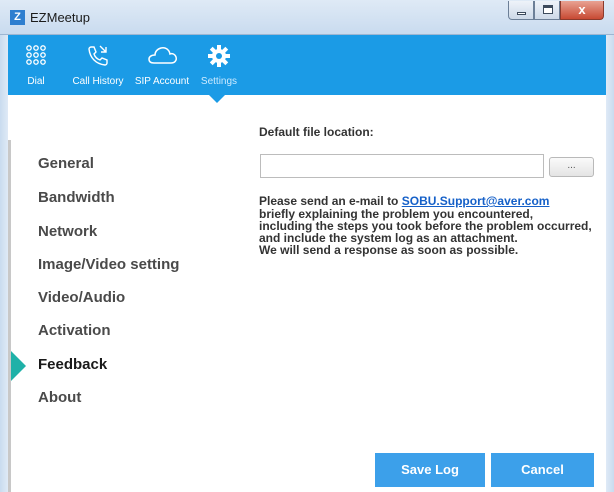  I want to click on maximize-icon, so click(548, 9).